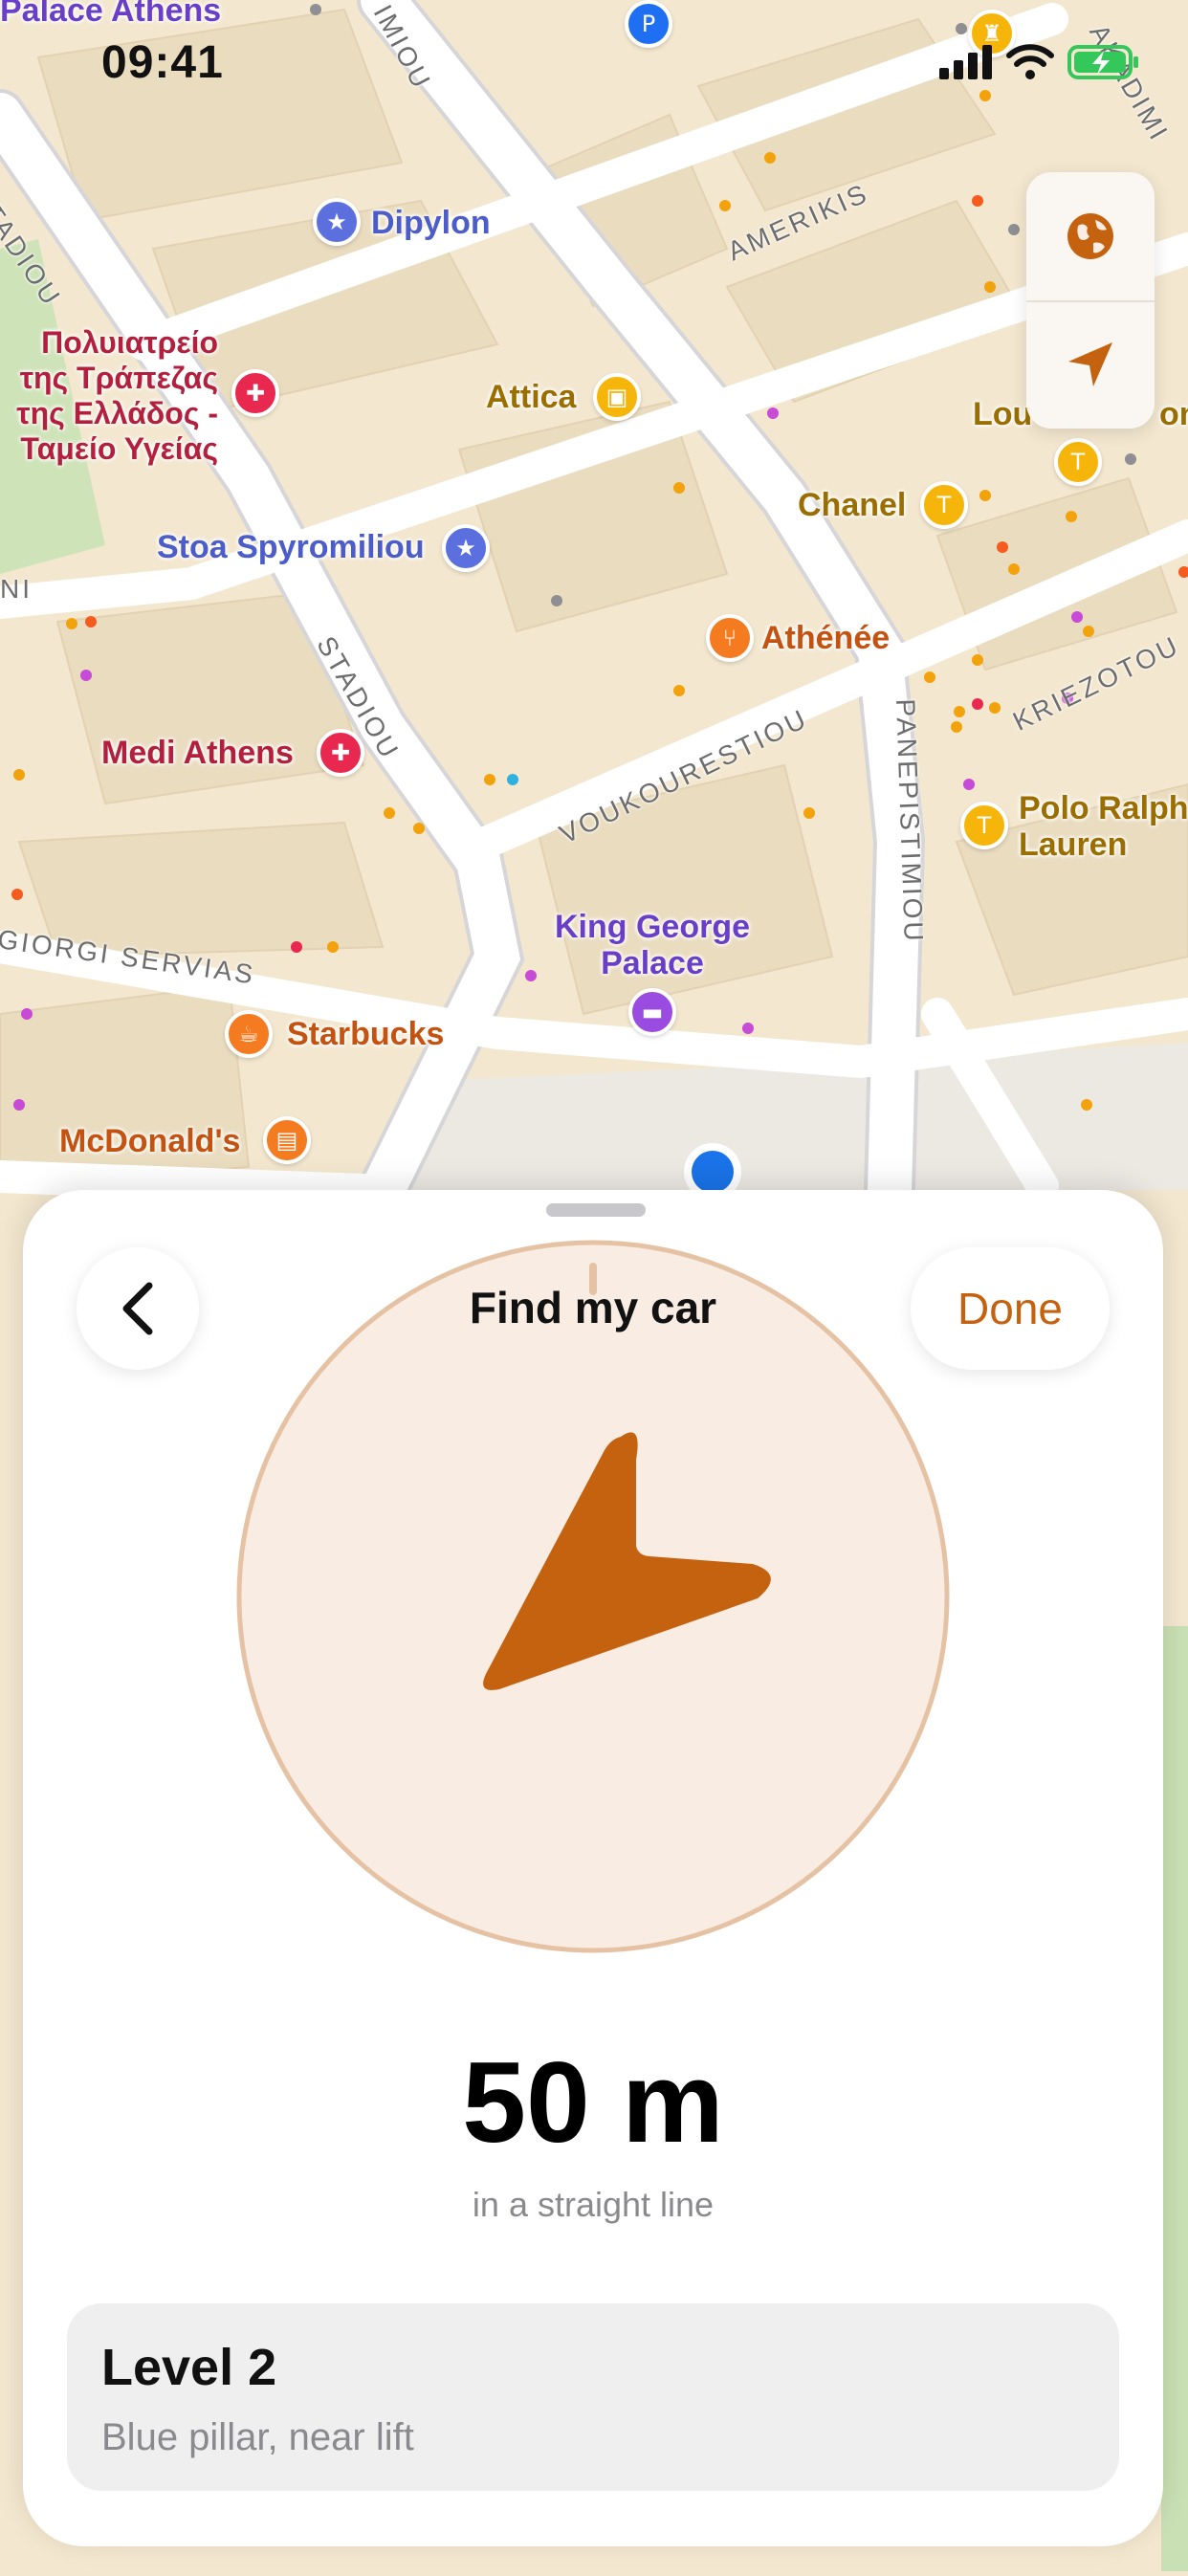 This screenshot has height=2576, width=1188. I want to click on parking-level-title: Level 2, so click(189, 2367).